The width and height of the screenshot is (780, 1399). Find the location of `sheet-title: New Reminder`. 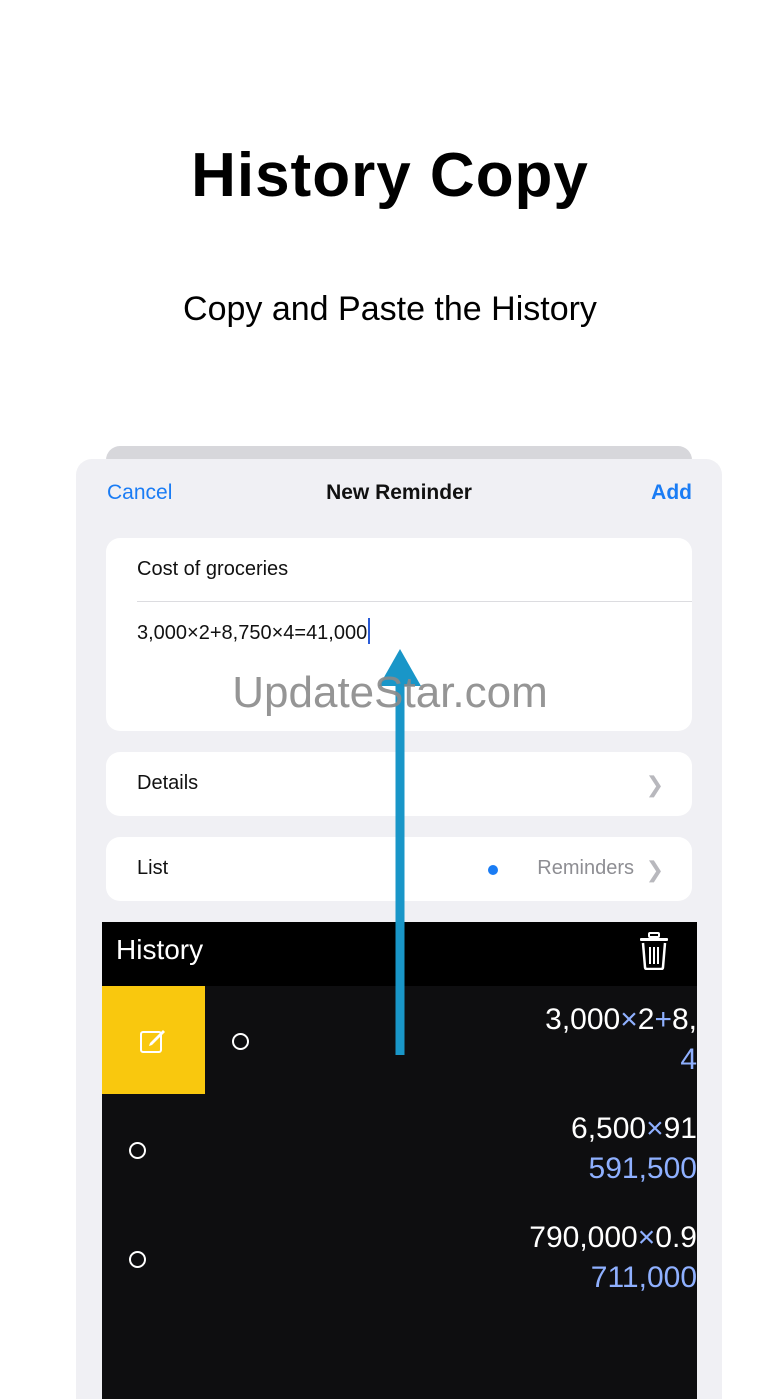

sheet-title: New Reminder is located at coordinates (399, 492).